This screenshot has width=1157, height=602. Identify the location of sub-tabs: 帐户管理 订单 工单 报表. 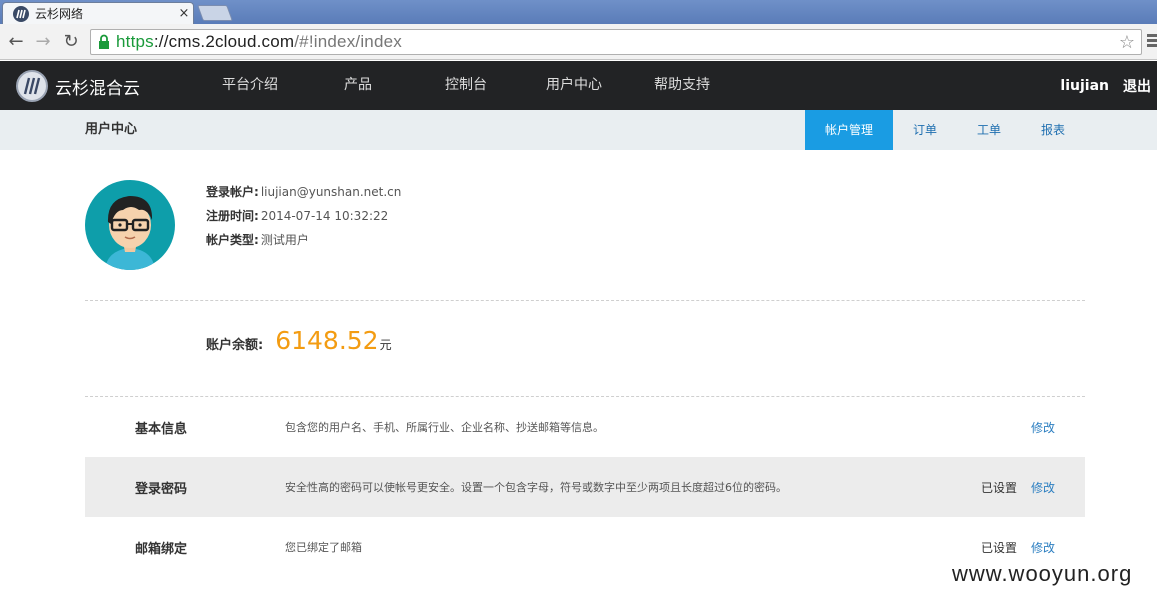
(945, 130).